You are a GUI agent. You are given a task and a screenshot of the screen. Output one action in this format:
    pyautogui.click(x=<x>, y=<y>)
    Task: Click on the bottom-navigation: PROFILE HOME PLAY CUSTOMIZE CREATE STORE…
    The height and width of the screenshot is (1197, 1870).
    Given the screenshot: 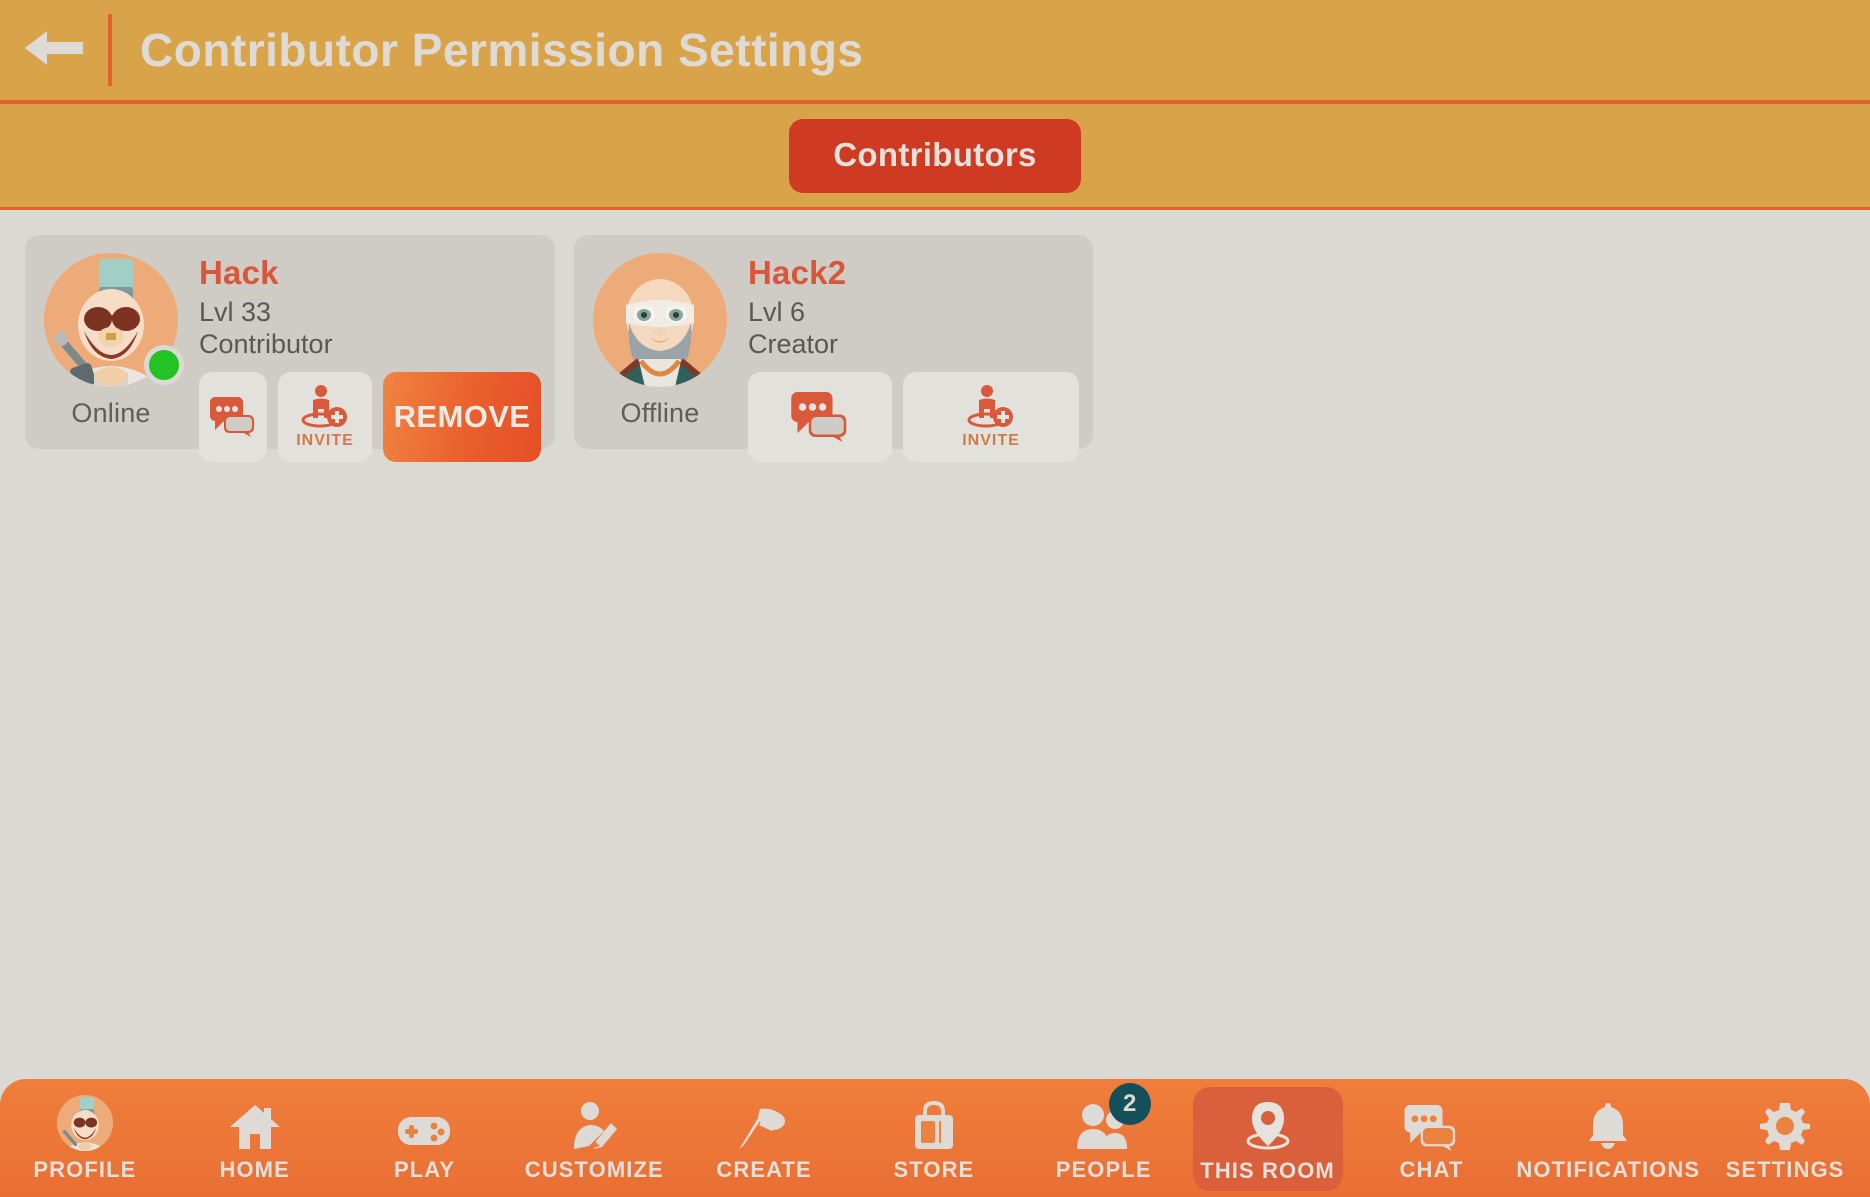 What is the action you would take?
    pyautogui.click(x=935, y=1138)
    